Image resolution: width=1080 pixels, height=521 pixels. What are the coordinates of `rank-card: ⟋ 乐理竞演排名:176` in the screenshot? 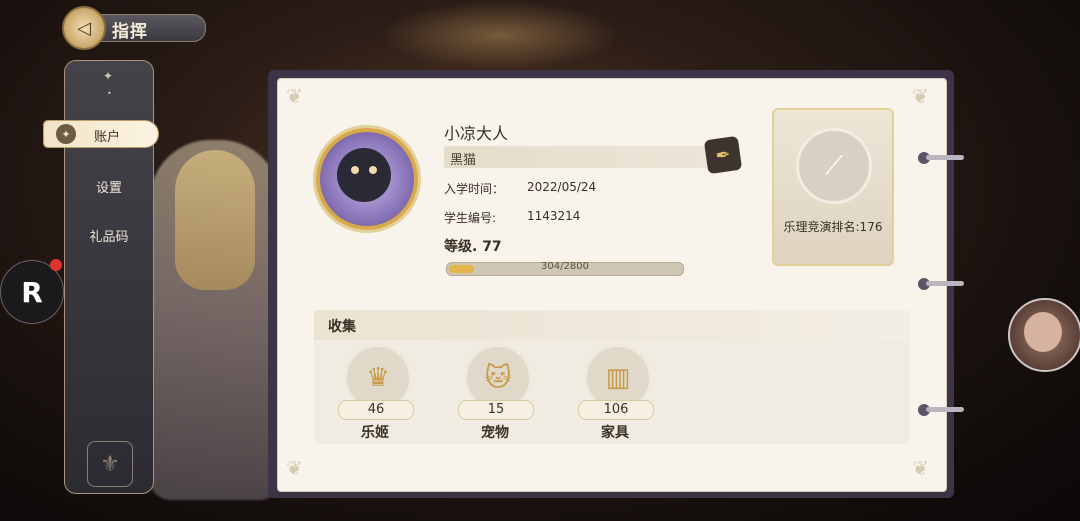 It's located at (833, 187).